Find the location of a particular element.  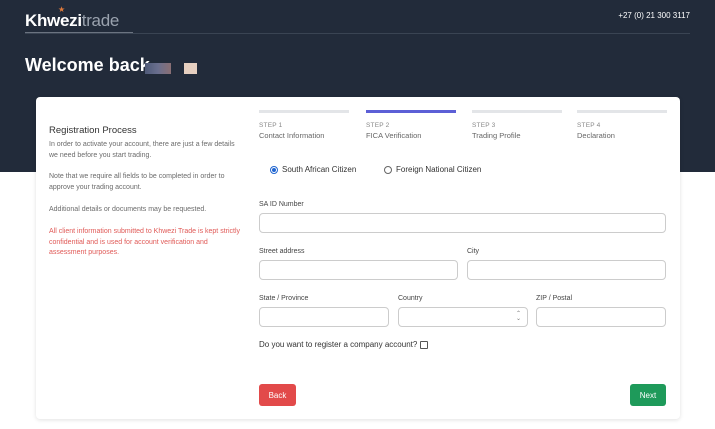

welcome-heading: Welcome back, is located at coordinates (90, 65).